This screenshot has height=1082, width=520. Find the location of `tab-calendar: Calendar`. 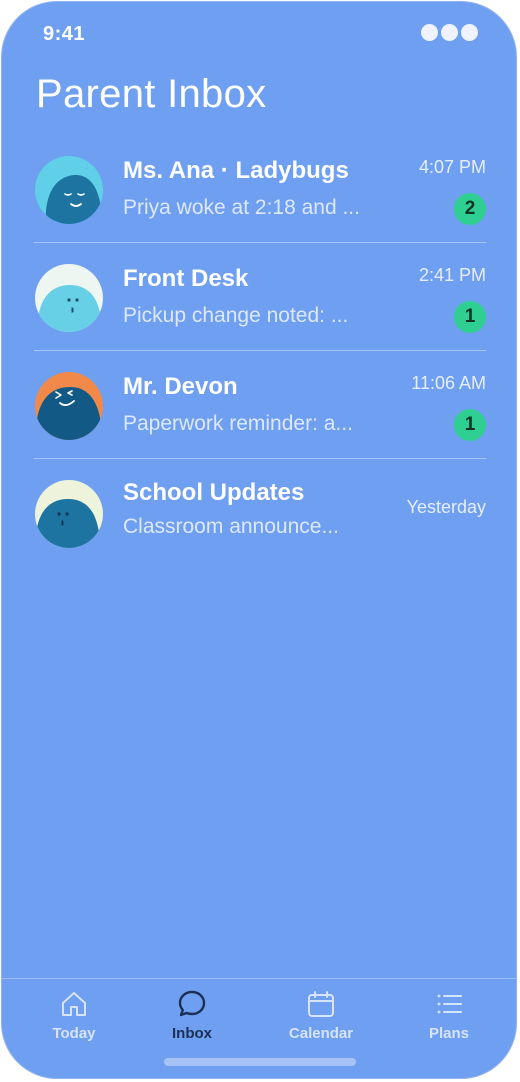

tab-calendar: Calendar is located at coordinates (321, 1019).